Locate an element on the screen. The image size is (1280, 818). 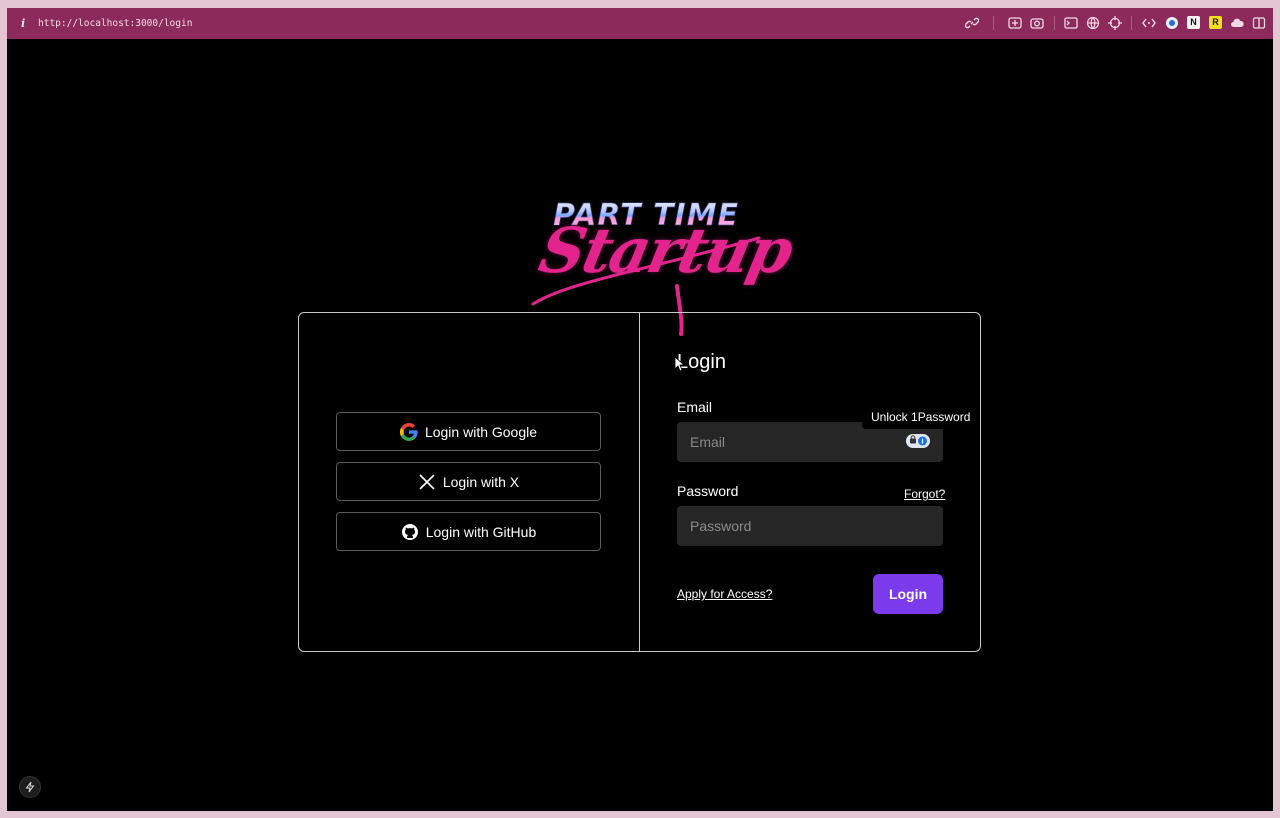
globe-icon is located at coordinates (1093, 23).